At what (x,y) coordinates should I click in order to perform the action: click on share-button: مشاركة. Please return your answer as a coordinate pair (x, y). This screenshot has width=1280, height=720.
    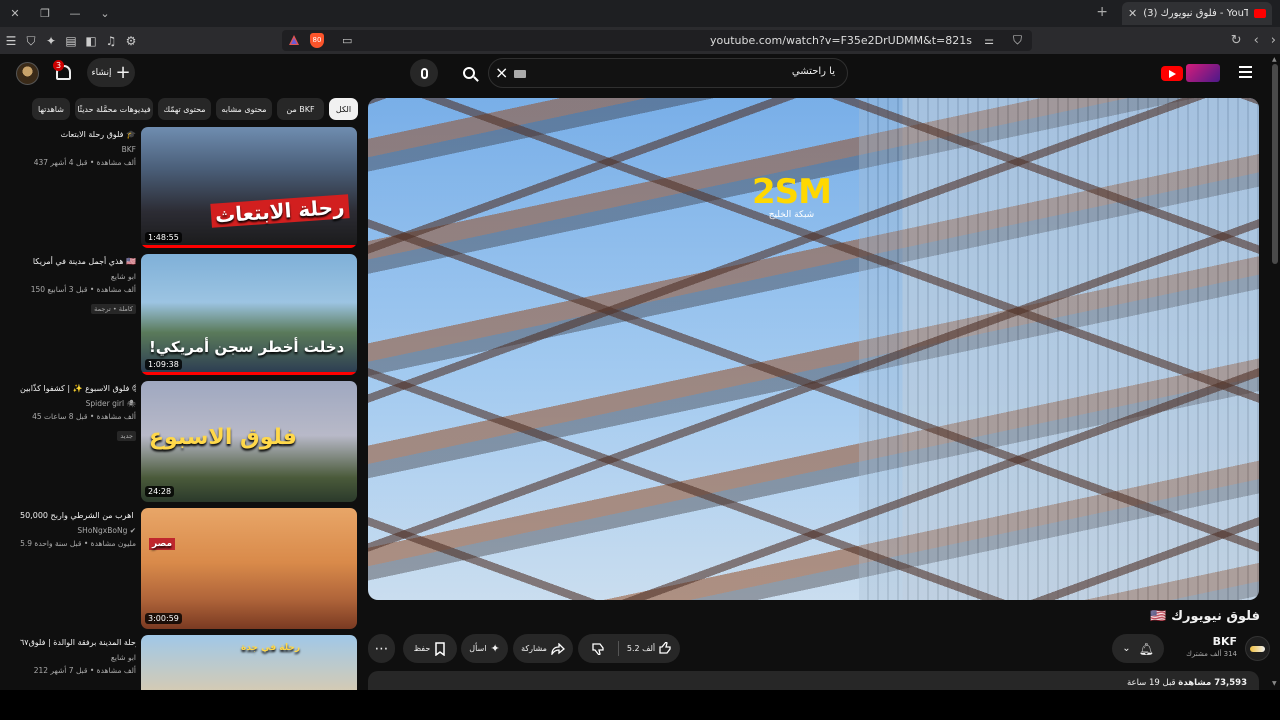
    Looking at the image, I should click on (543, 648).